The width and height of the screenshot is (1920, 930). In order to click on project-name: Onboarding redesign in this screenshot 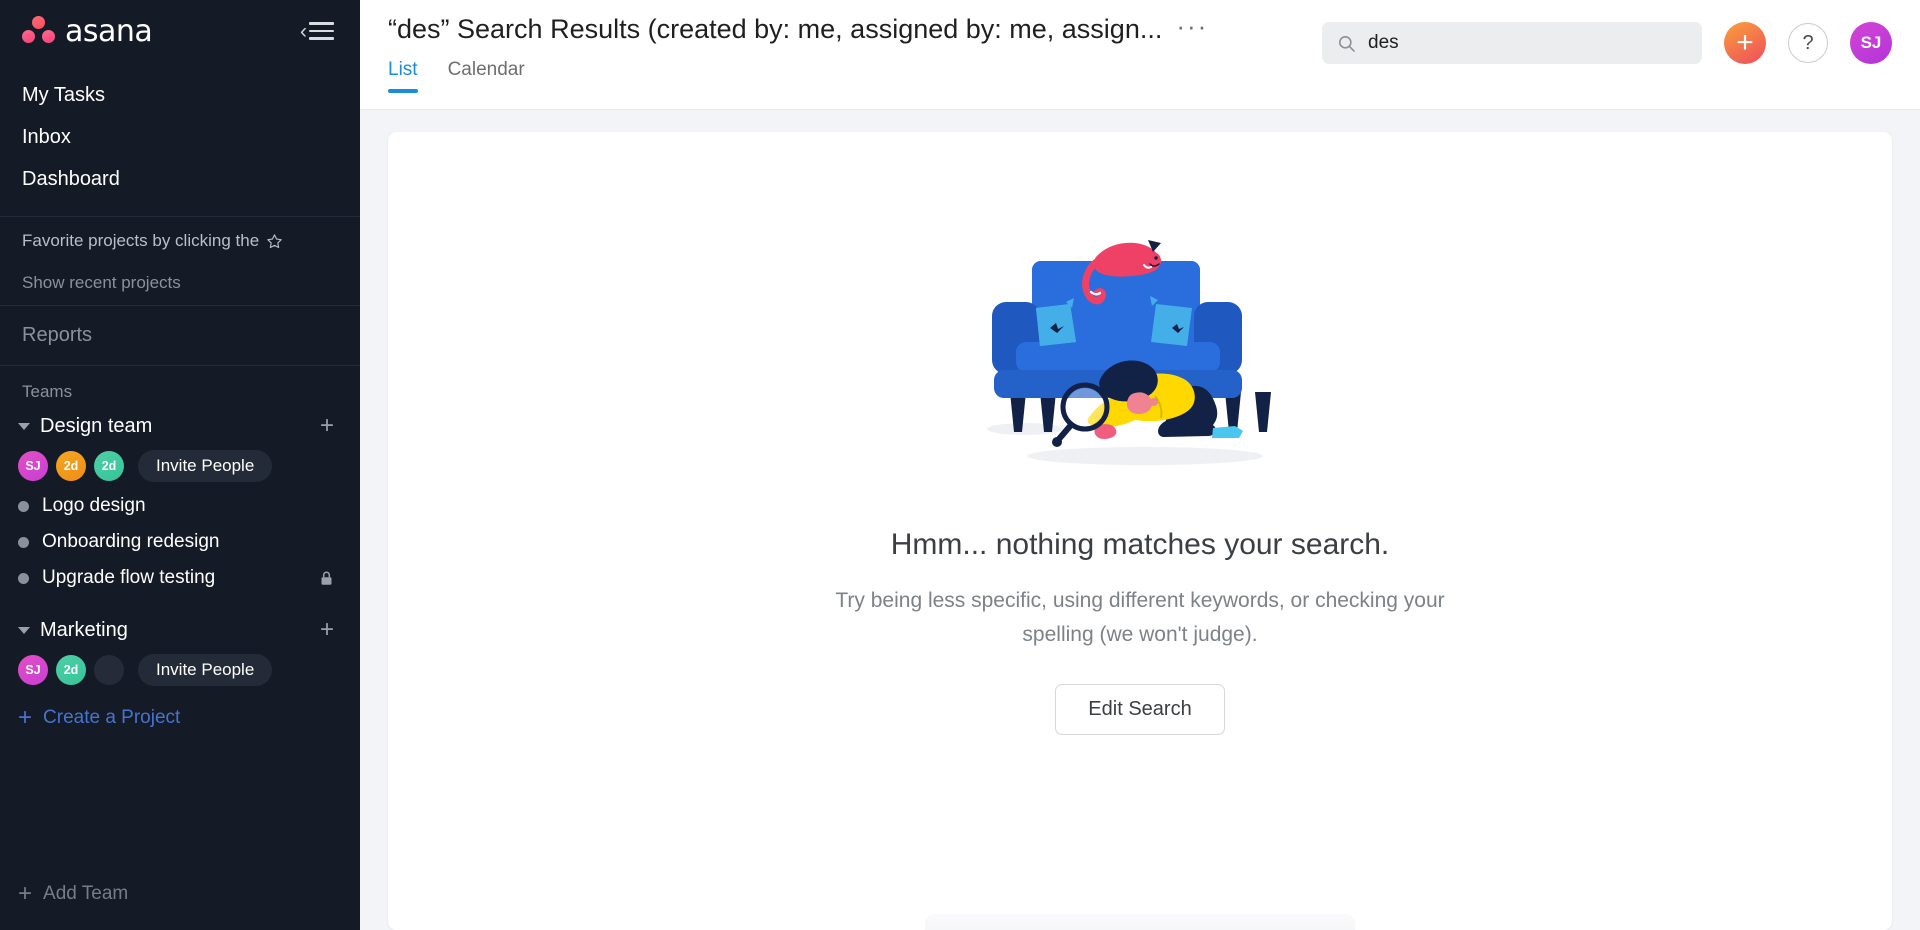, I will do `click(131, 541)`.